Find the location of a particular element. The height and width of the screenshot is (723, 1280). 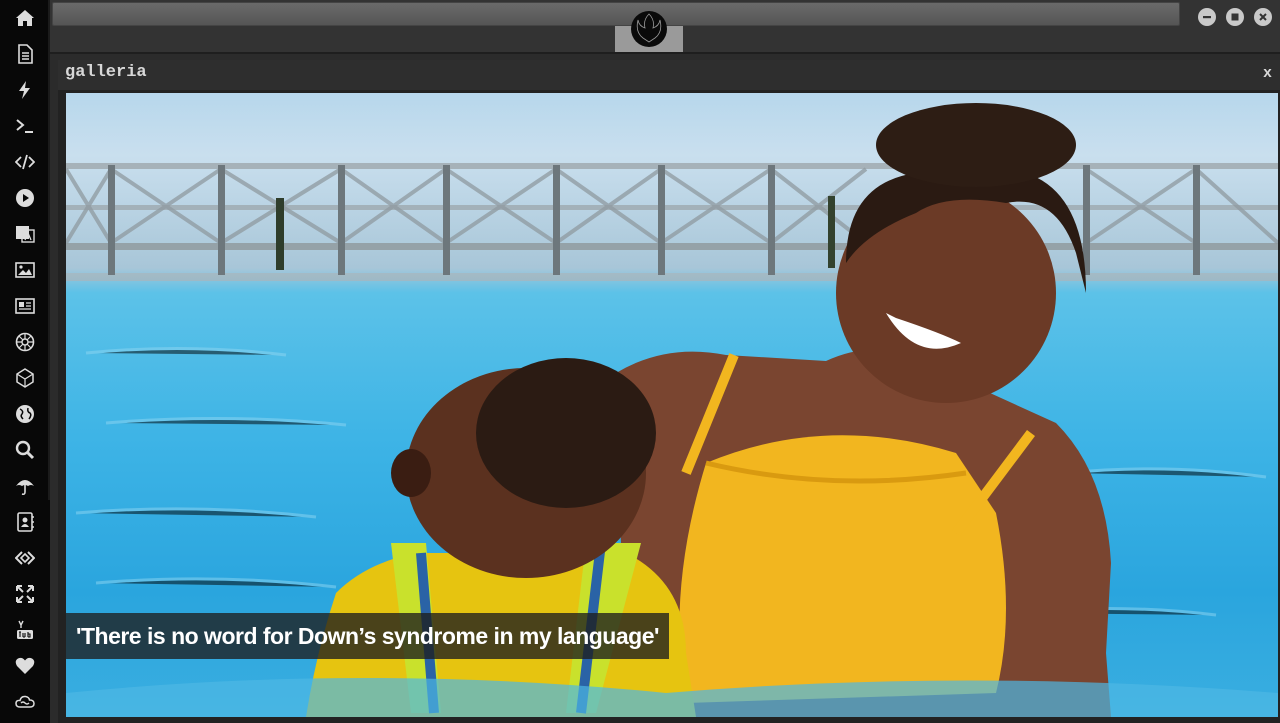

code-diamond-icon is located at coordinates (25, 558).